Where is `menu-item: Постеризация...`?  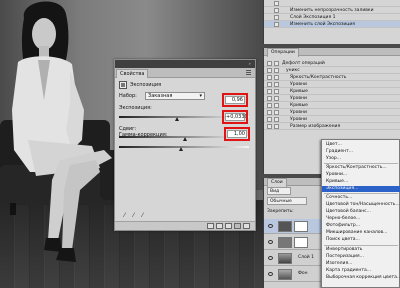
menu-item: Постеризация... is located at coordinates (361, 257).